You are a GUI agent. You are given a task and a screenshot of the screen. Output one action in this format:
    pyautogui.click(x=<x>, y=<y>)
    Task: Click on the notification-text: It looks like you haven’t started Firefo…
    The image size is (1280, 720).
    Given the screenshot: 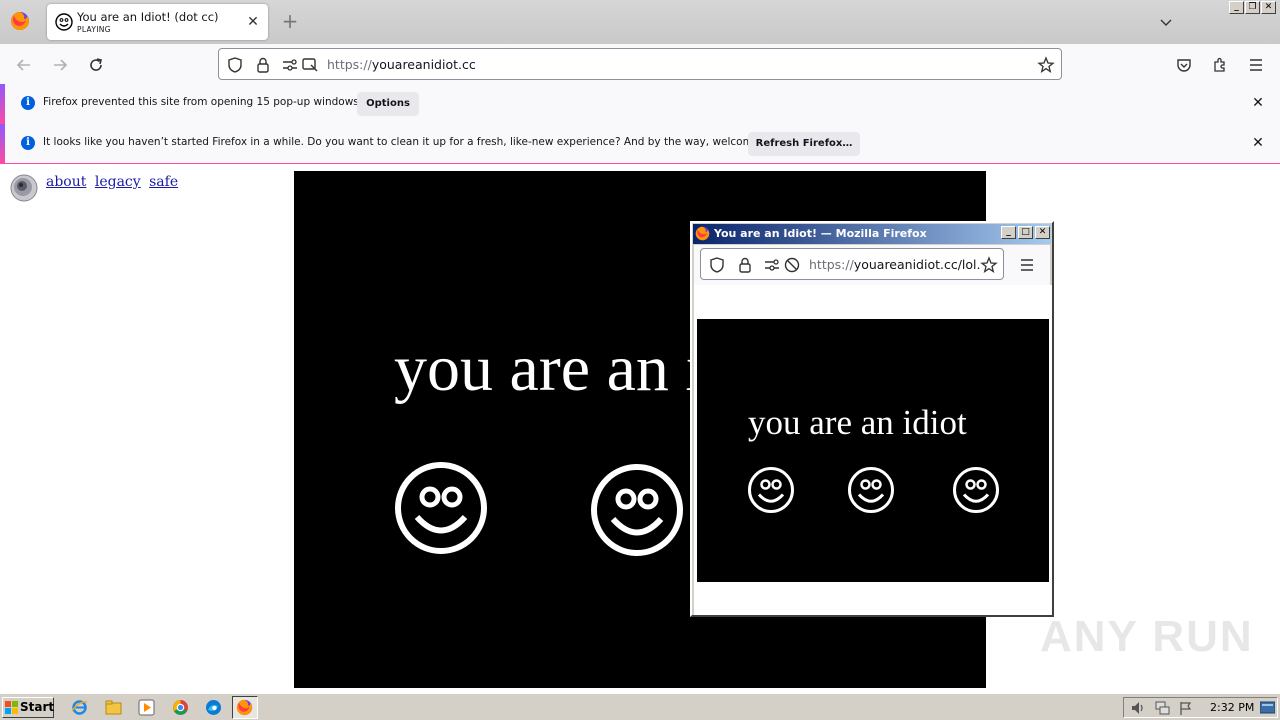 What is the action you would take?
    pyautogui.click(x=417, y=142)
    